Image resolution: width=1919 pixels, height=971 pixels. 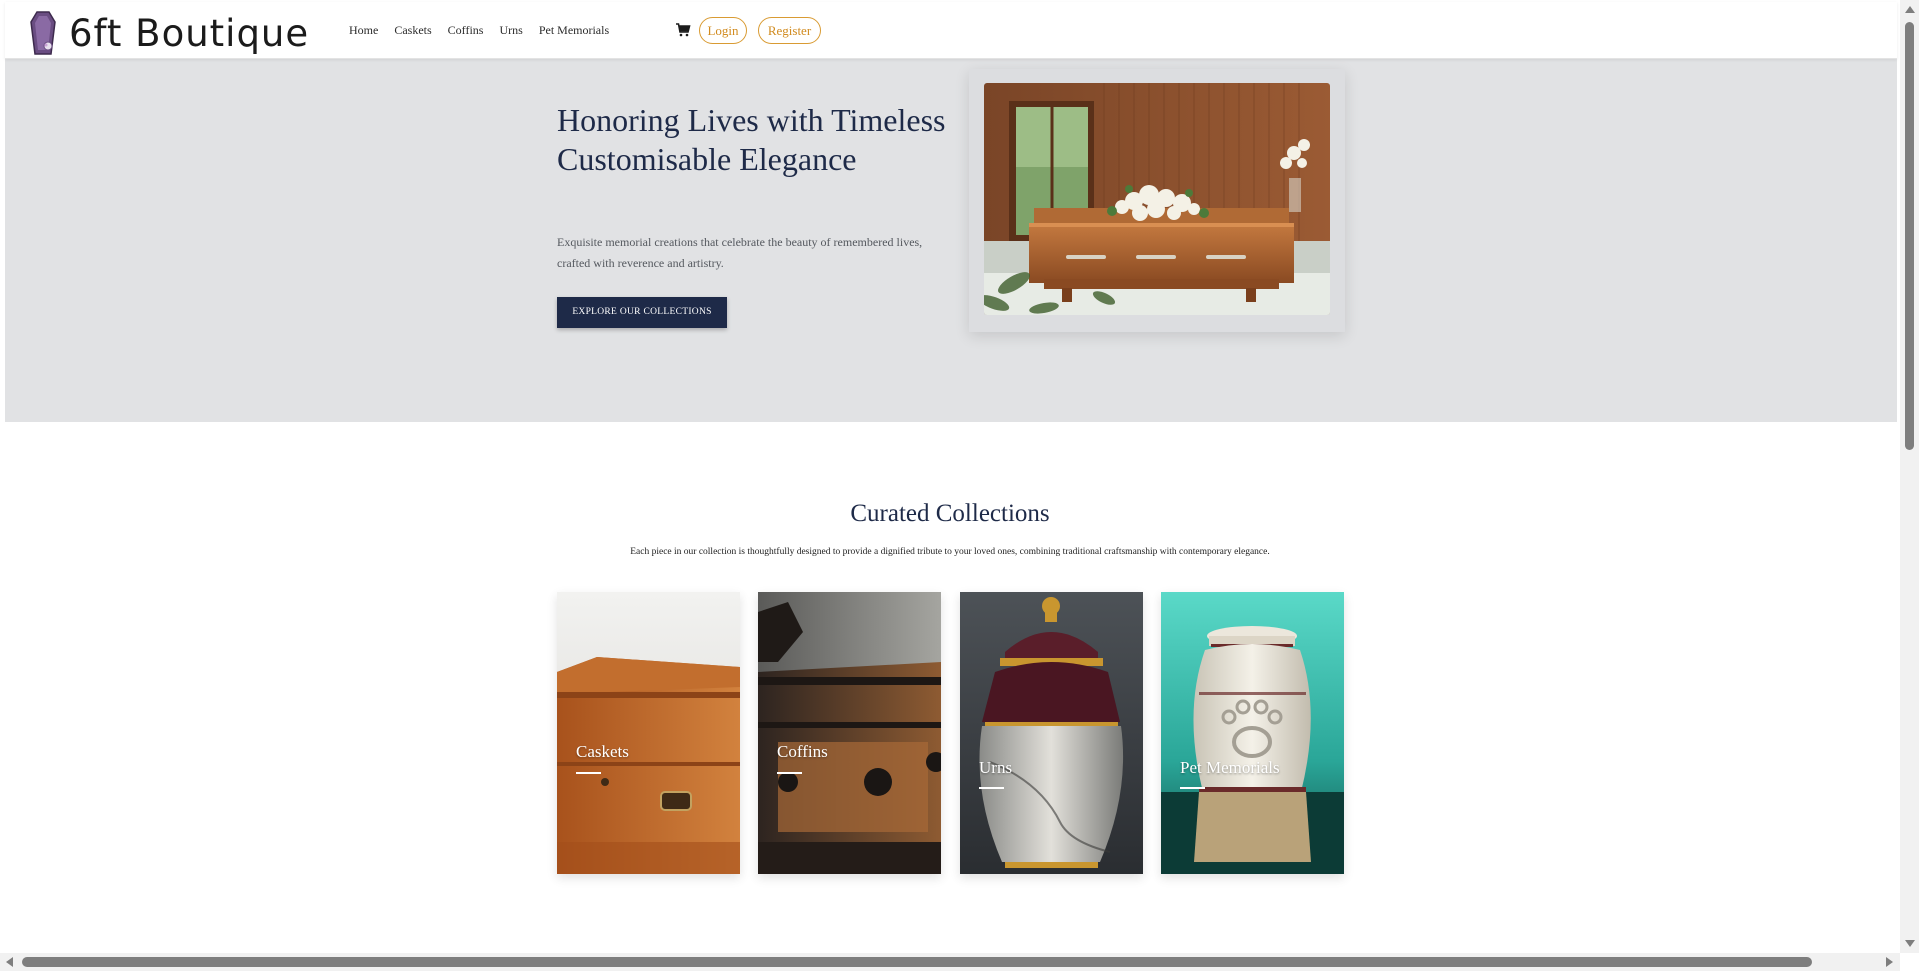 What do you see at coordinates (1909, 236) in the screenshot?
I see `vertical-scrollbar-thumb` at bounding box center [1909, 236].